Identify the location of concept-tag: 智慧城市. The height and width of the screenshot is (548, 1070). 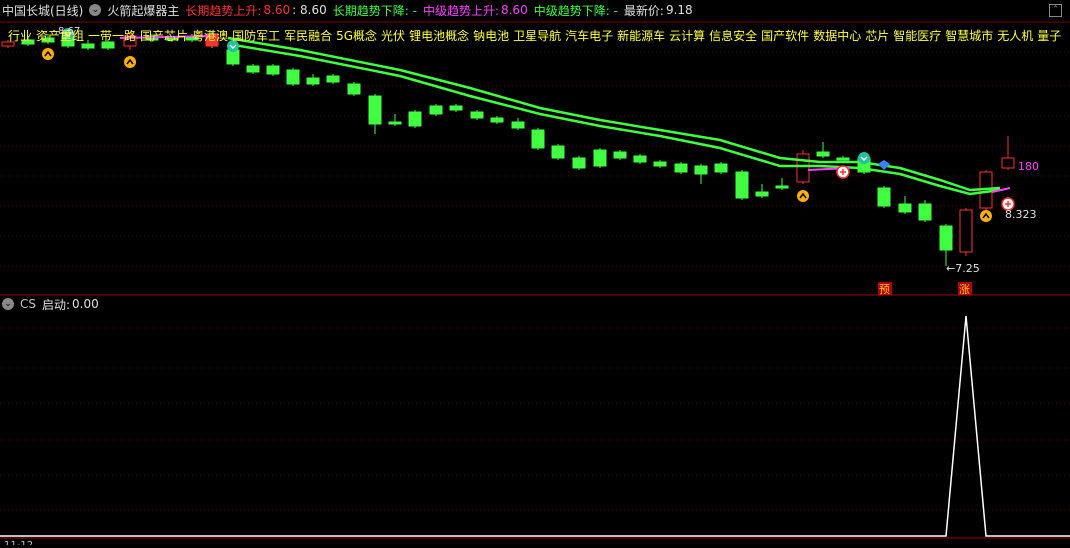
(969, 36).